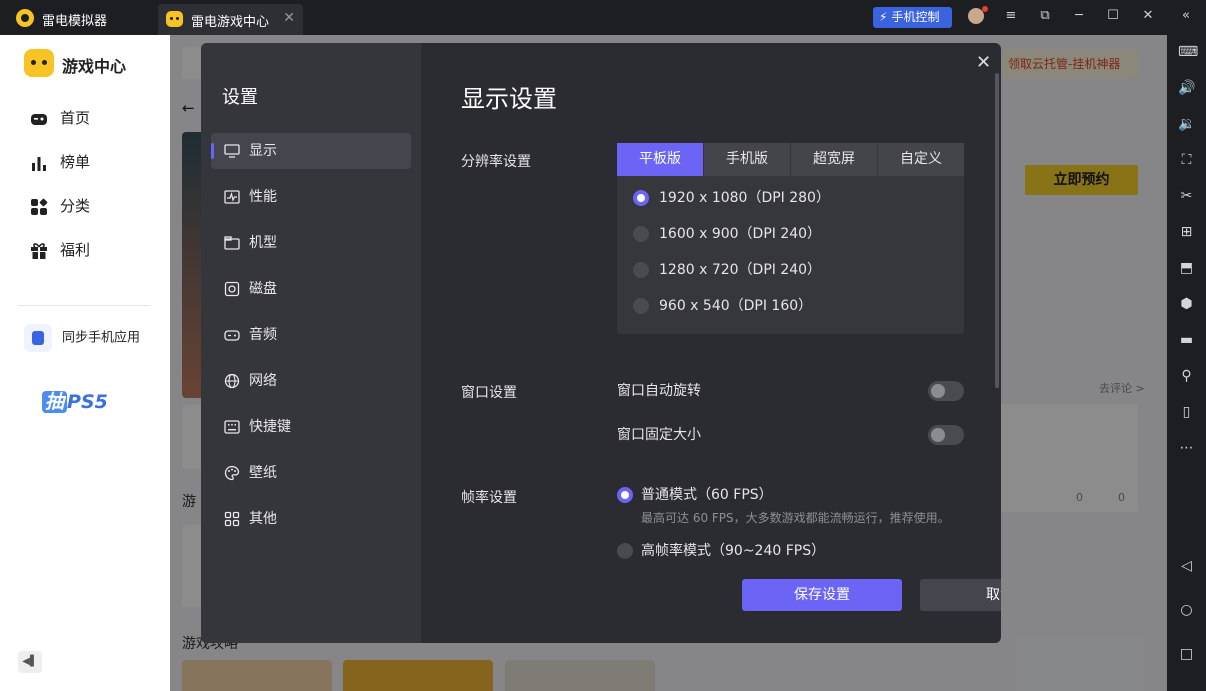  I want to click on tab-close-icon: ✕, so click(289, 18).